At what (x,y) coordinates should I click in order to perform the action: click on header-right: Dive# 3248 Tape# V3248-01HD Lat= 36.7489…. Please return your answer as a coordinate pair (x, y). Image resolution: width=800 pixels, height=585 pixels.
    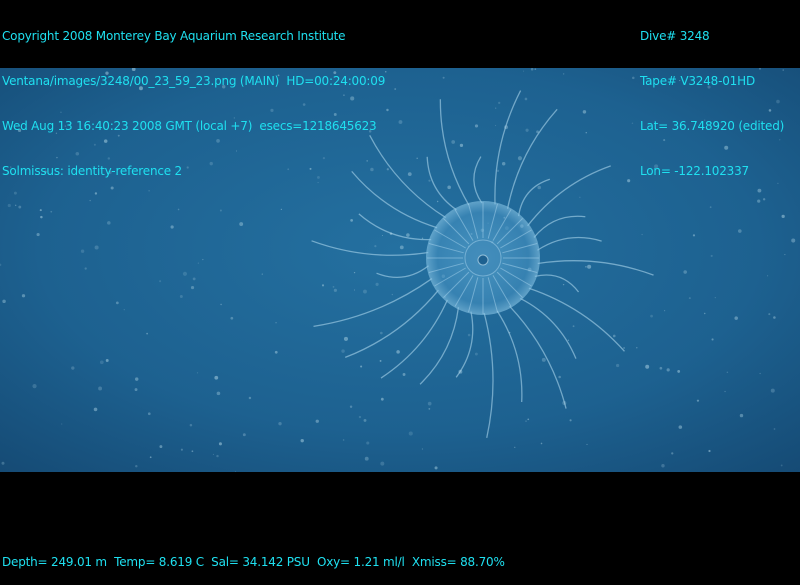
    Looking at the image, I should click on (712, 97).